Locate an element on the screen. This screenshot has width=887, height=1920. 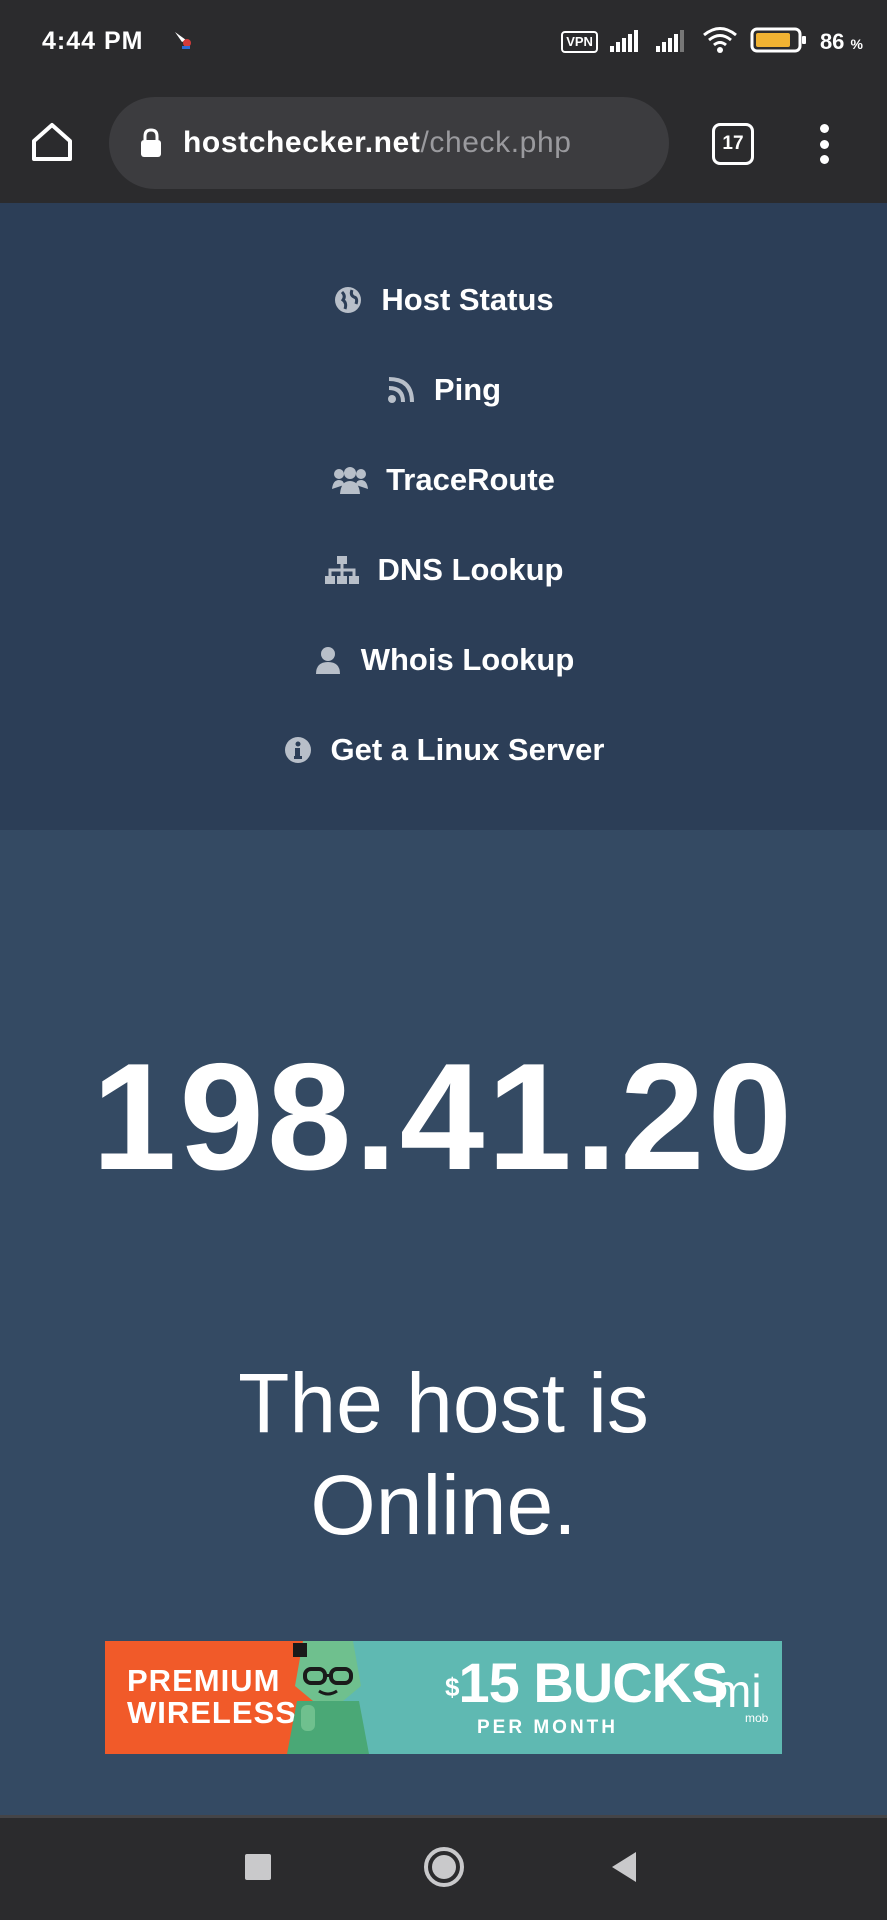
status-icons: VPN 86 % is located at coordinates (712, 42).